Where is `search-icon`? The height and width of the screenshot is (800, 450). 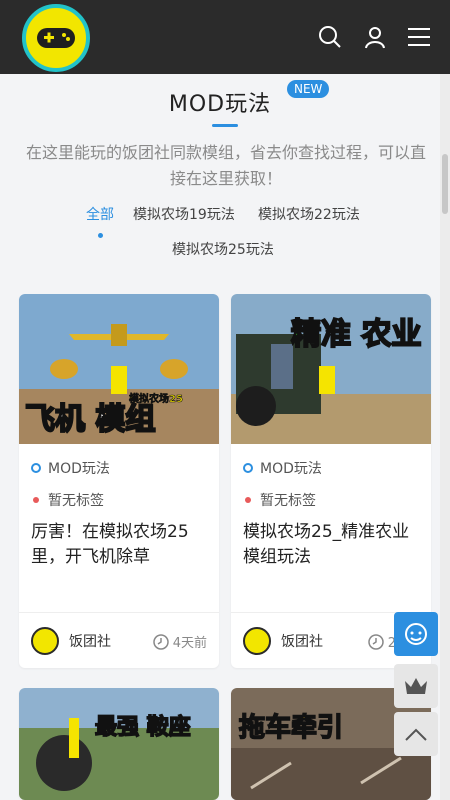
search-icon is located at coordinates (330, 37).